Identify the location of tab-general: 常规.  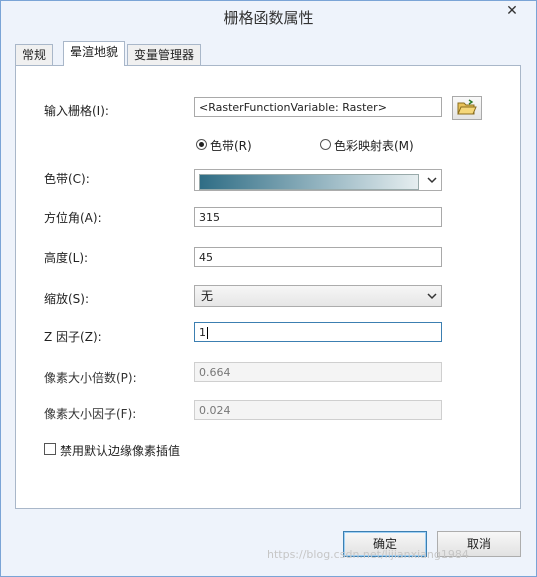
(34, 54).